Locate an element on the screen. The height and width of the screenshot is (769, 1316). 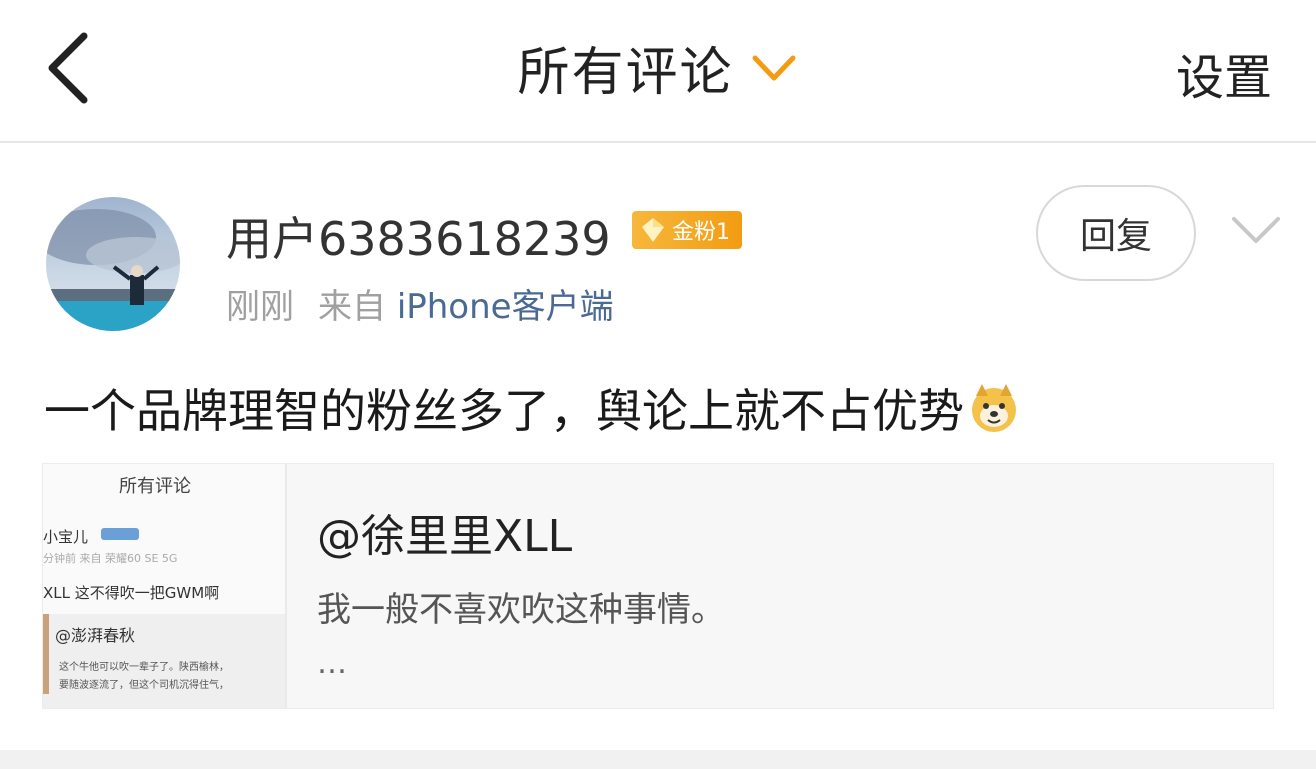
badge-label: 金粉1 is located at coordinates (701, 232).